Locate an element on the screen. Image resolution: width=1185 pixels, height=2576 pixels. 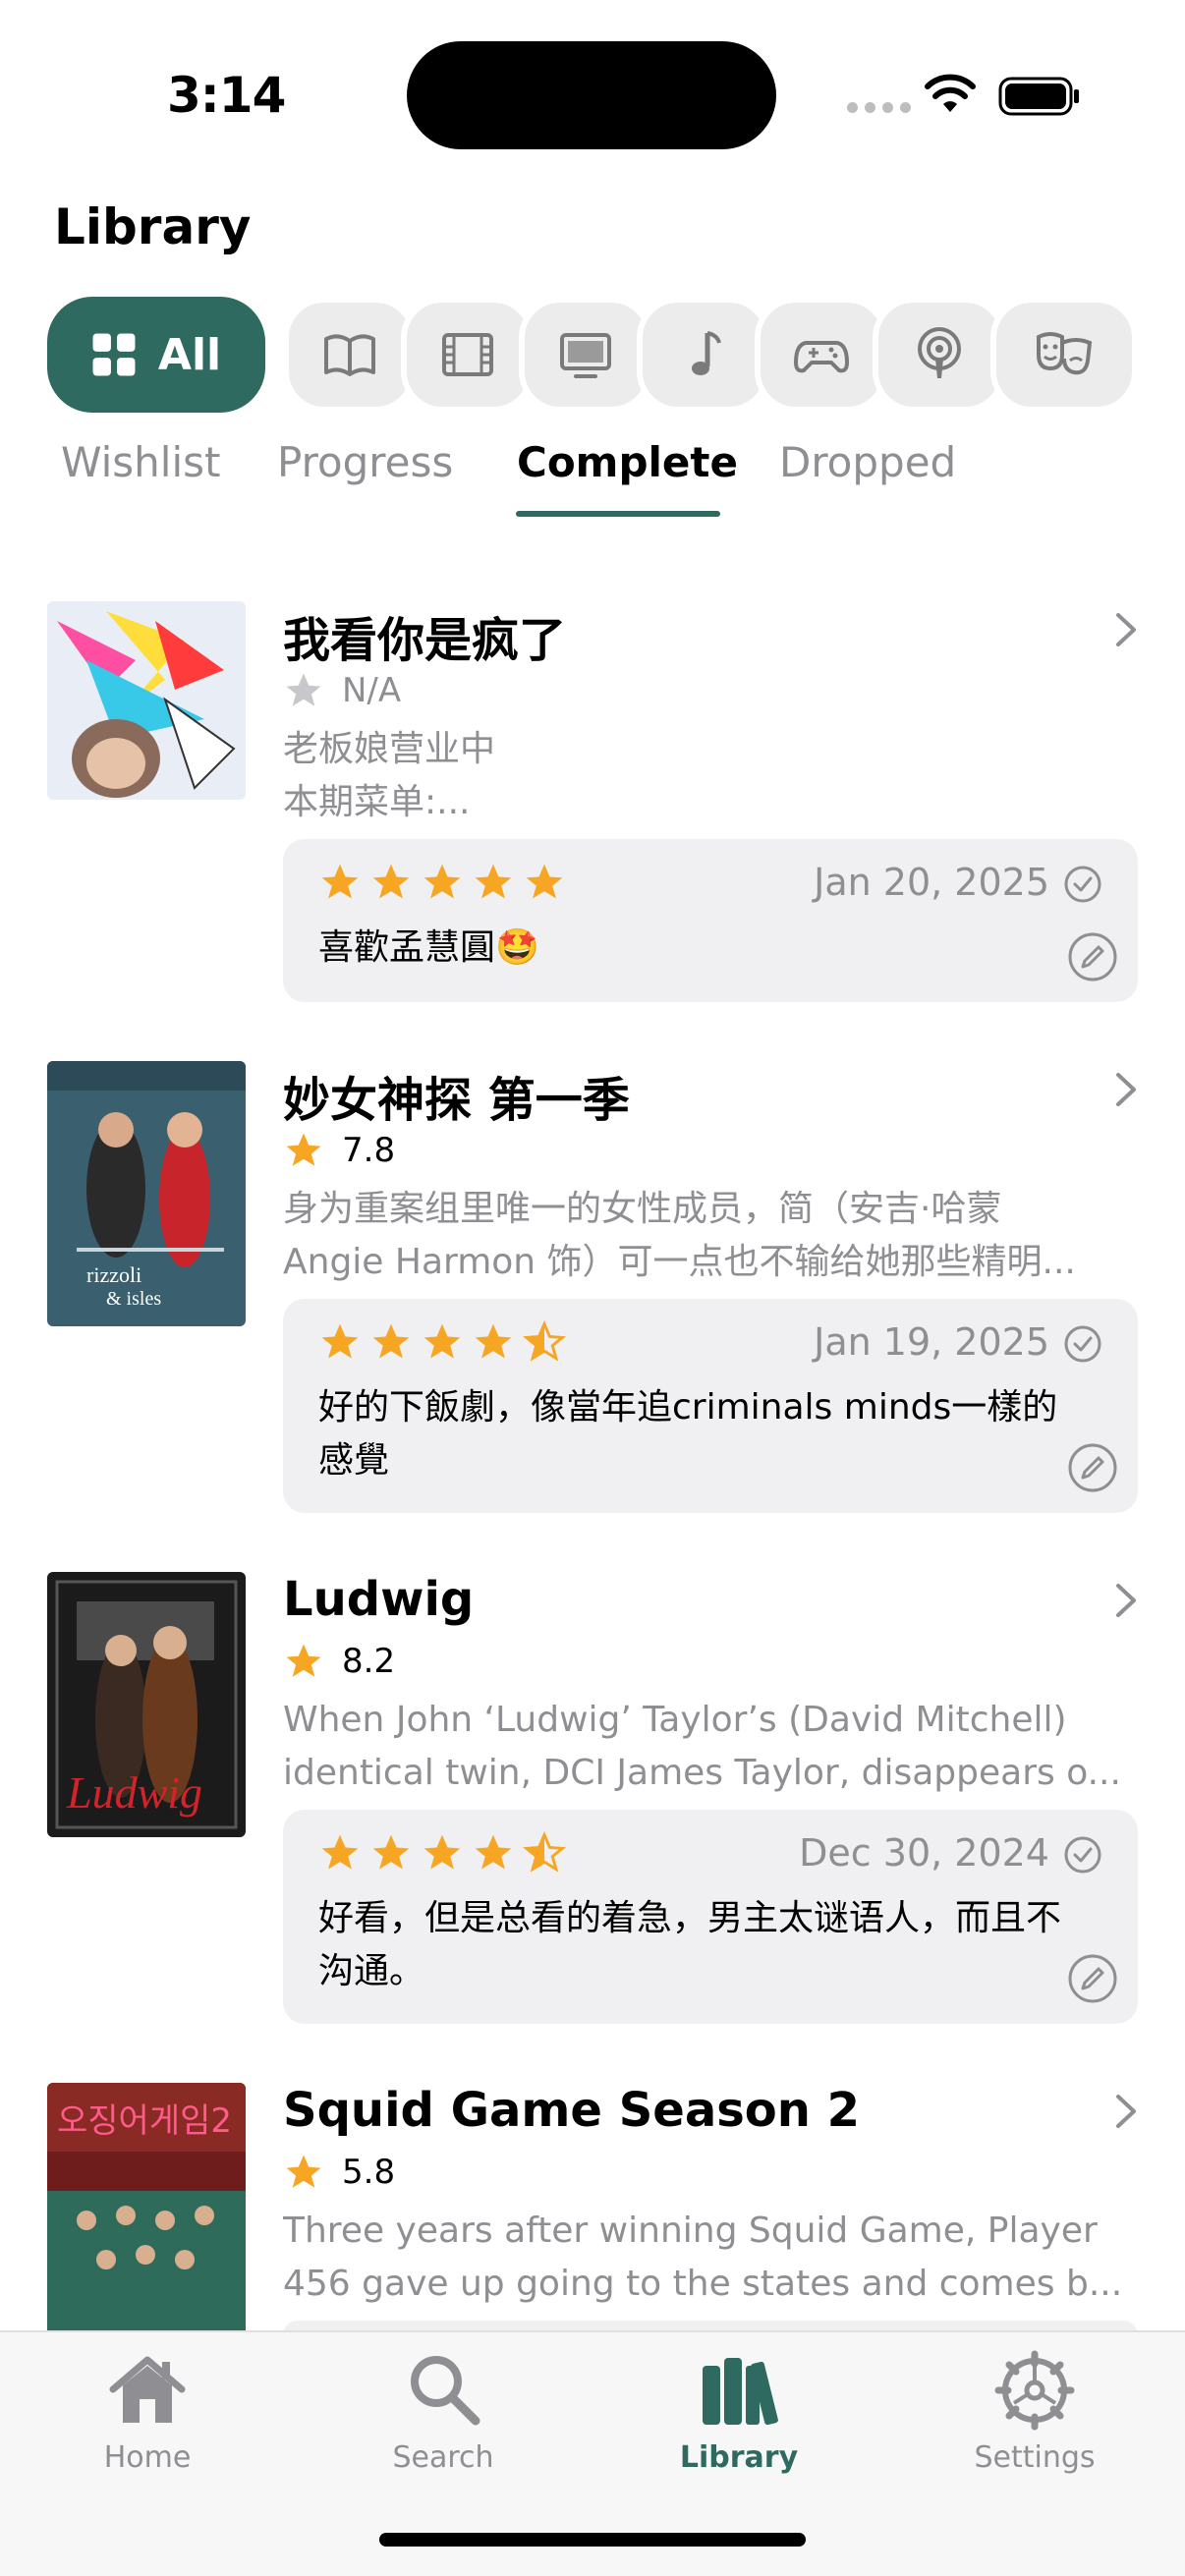
item-title: 我看你是疯了 is located at coordinates (425, 640).